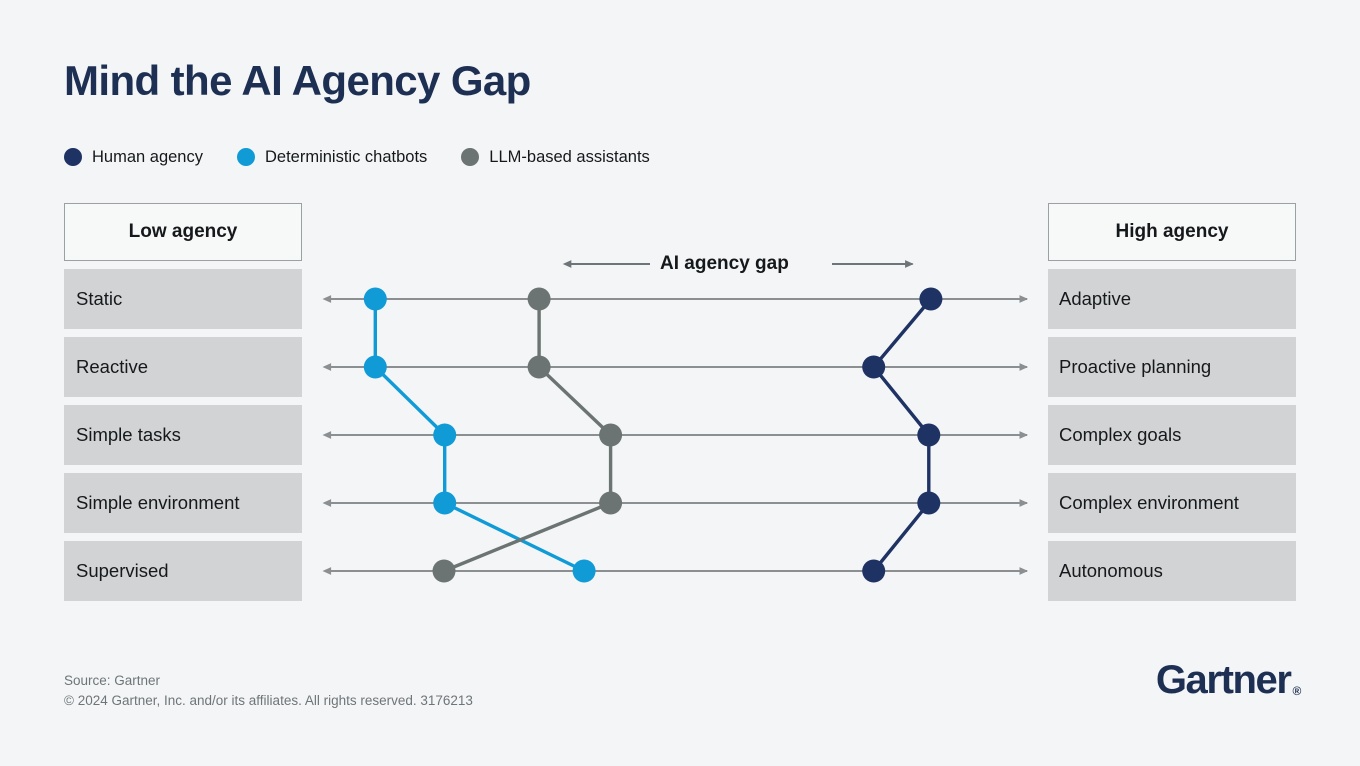  I want to click on band-right-row-2: Proactive planning, so click(1172, 367).